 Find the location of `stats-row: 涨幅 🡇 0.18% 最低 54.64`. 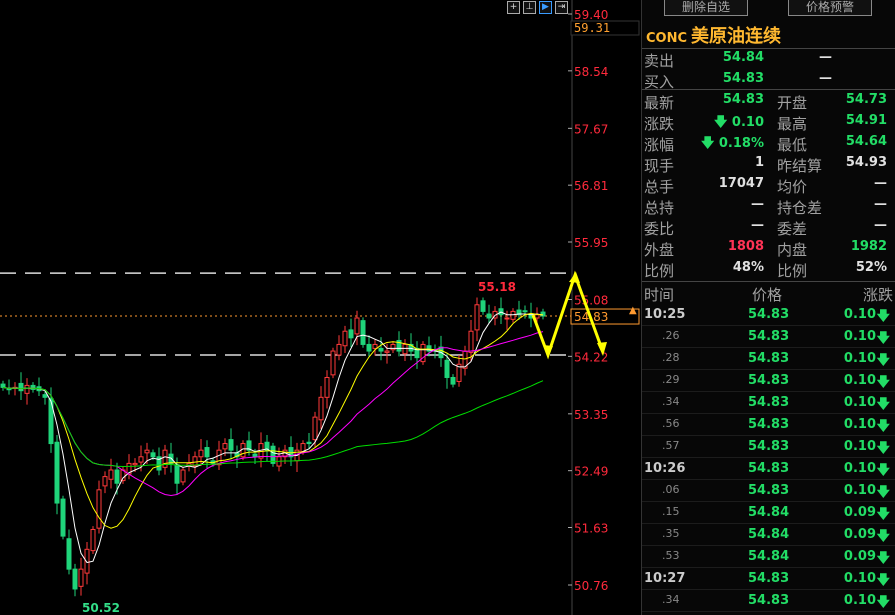

stats-row: 涨幅 🡇 0.18% 最低 54.64 is located at coordinates (768, 143).